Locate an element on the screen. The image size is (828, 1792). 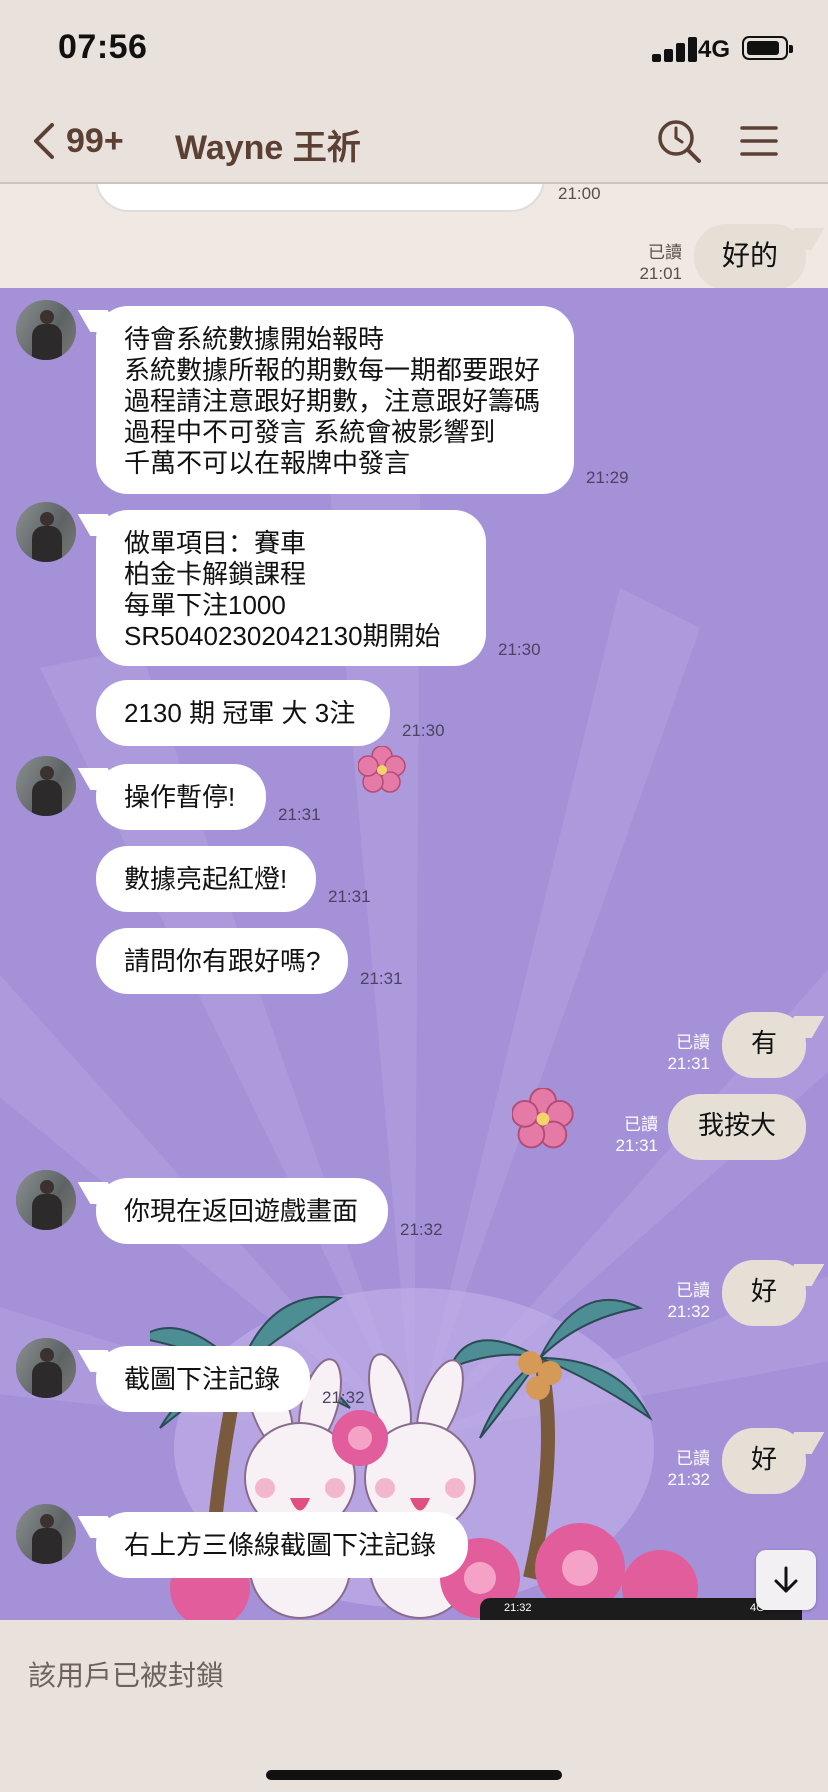
back-button: 99+ is located at coordinates (85, 141).